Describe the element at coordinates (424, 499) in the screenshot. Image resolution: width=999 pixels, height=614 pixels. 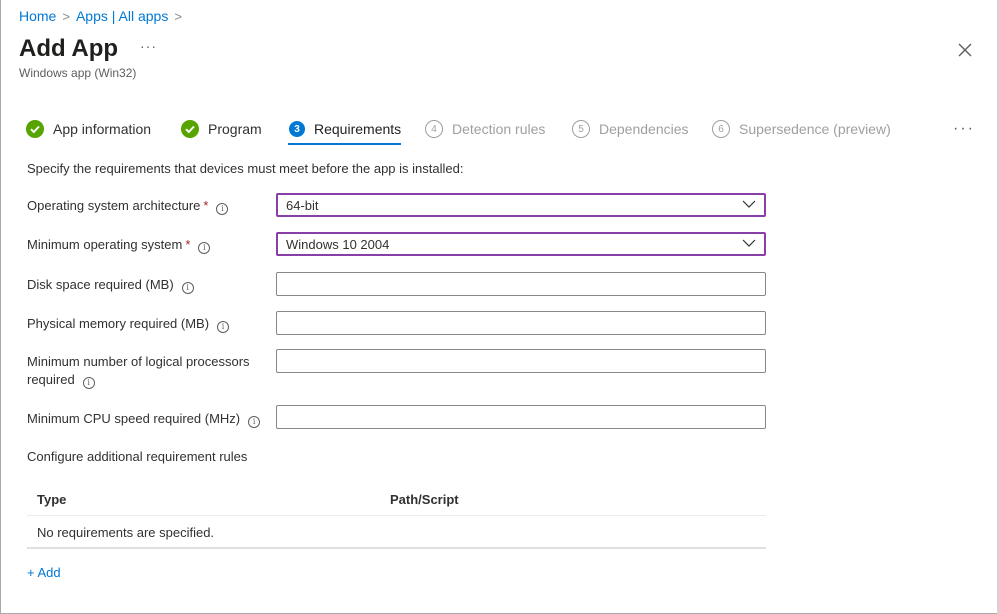
I see `column-header-path-script: Path/Script` at that location.